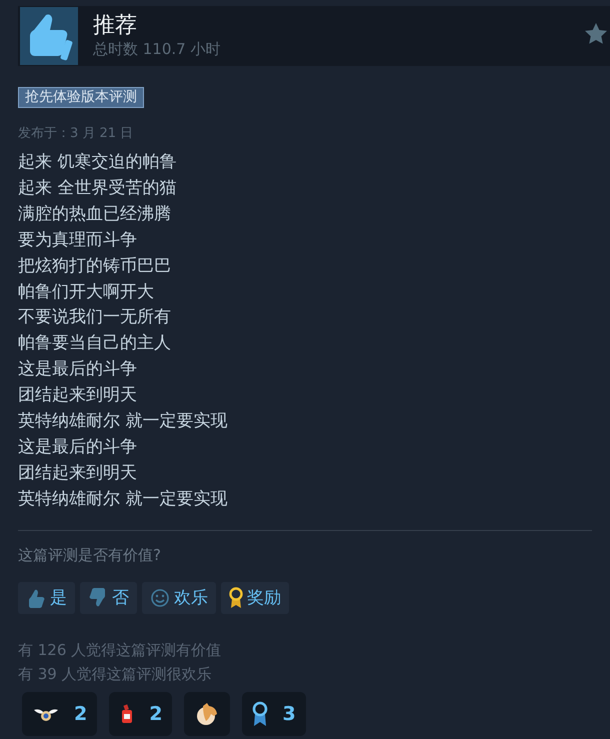 This screenshot has height=739, width=610. Describe the element at coordinates (95, 214) in the screenshot. I see `review-line: 满腔的热血已经沸腾` at that location.